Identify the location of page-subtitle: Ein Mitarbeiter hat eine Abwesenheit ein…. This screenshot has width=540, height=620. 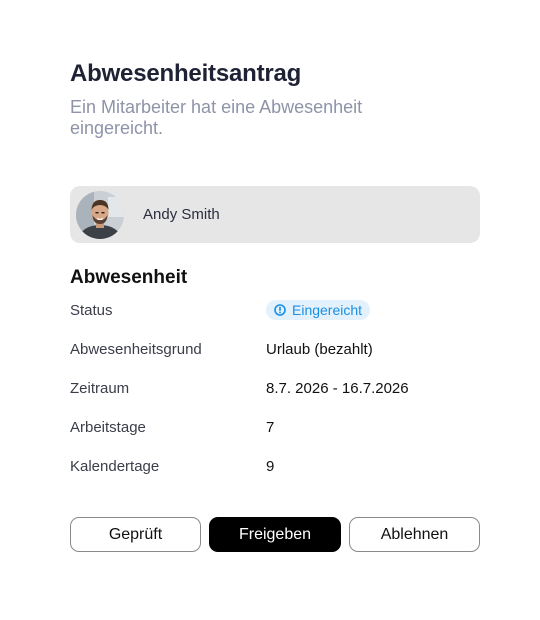
(216, 117).